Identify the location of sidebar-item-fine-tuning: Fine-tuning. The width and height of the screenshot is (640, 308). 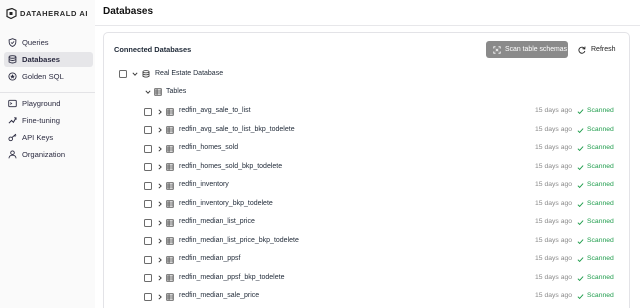
(48, 120).